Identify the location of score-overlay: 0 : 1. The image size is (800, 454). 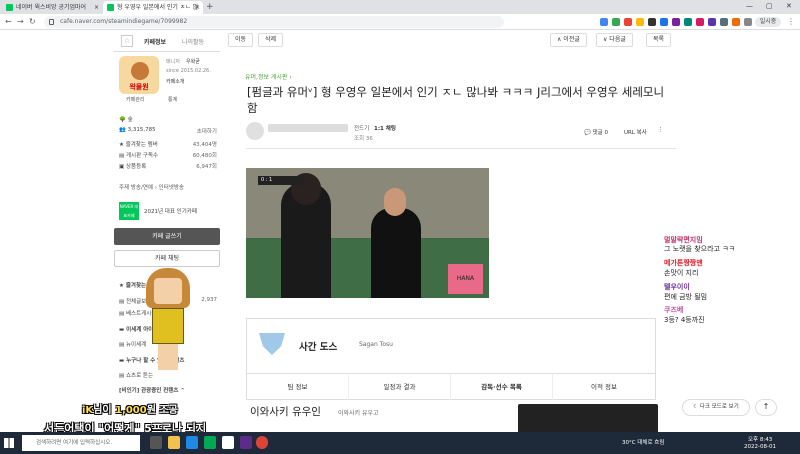
(281, 180).